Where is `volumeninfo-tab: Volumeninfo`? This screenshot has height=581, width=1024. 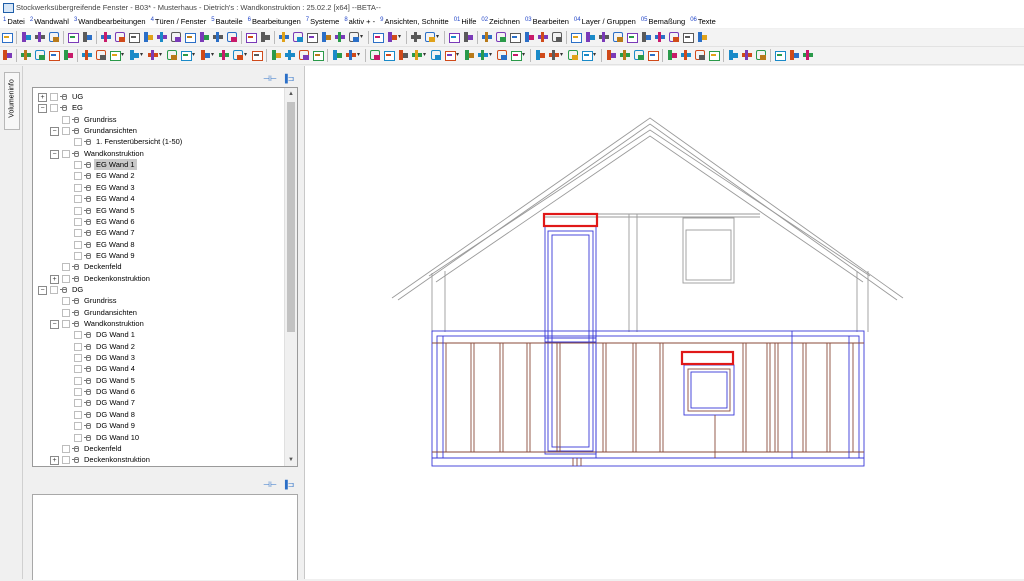 volumeninfo-tab: Volumeninfo is located at coordinates (12, 101).